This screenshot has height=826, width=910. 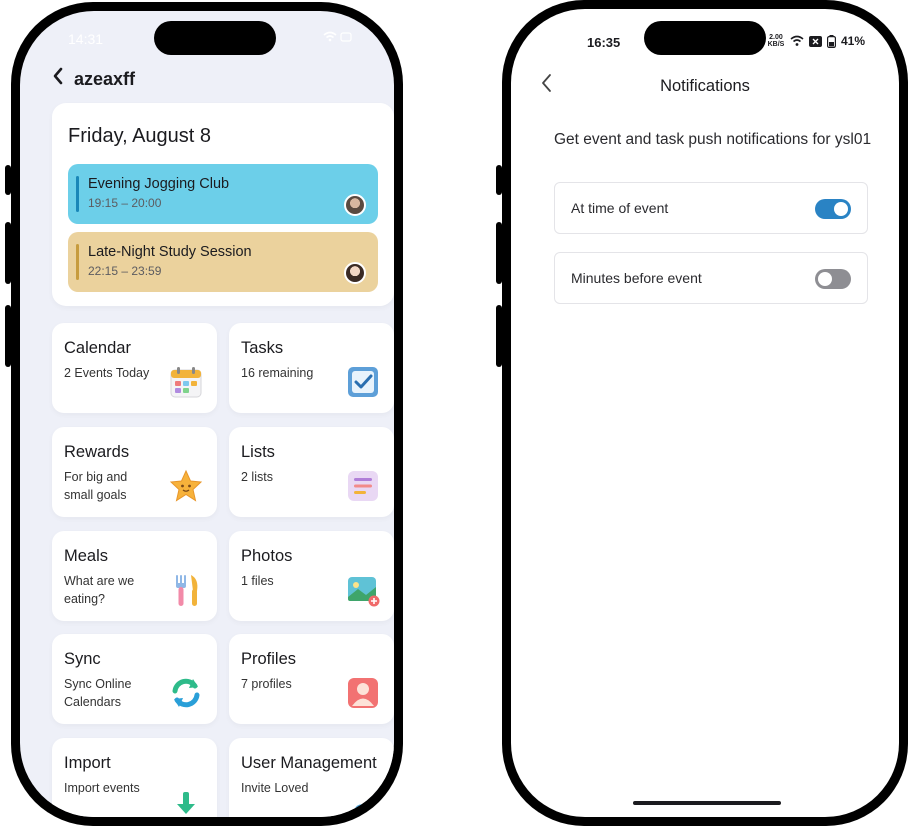 I want to click on tile-title: Sync, so click(x=82, y=659).